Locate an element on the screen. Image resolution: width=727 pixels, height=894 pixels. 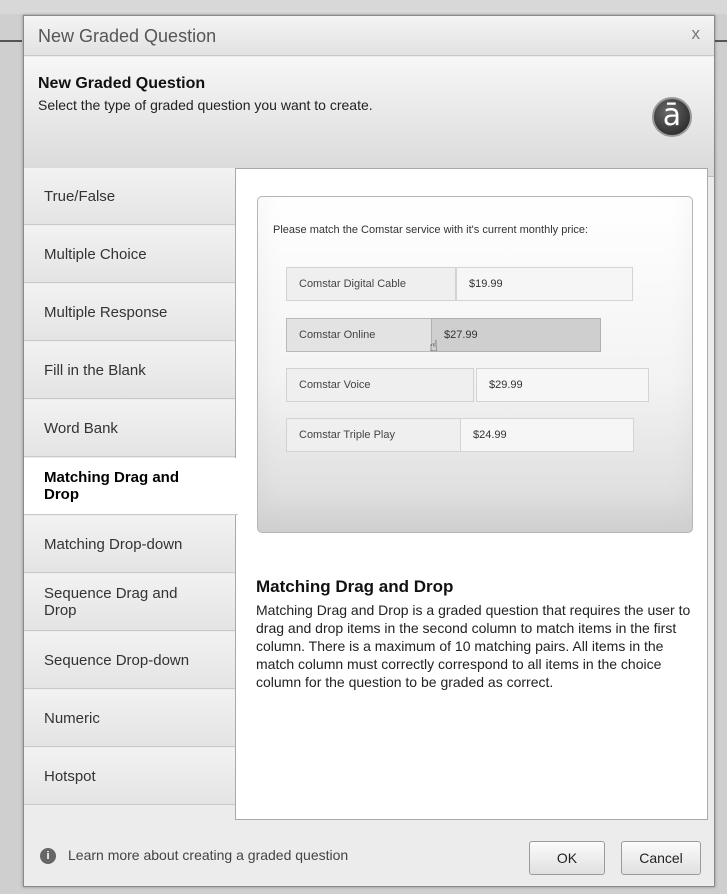
question-type-numeric: Numeric is located at coordinates (130, 718).